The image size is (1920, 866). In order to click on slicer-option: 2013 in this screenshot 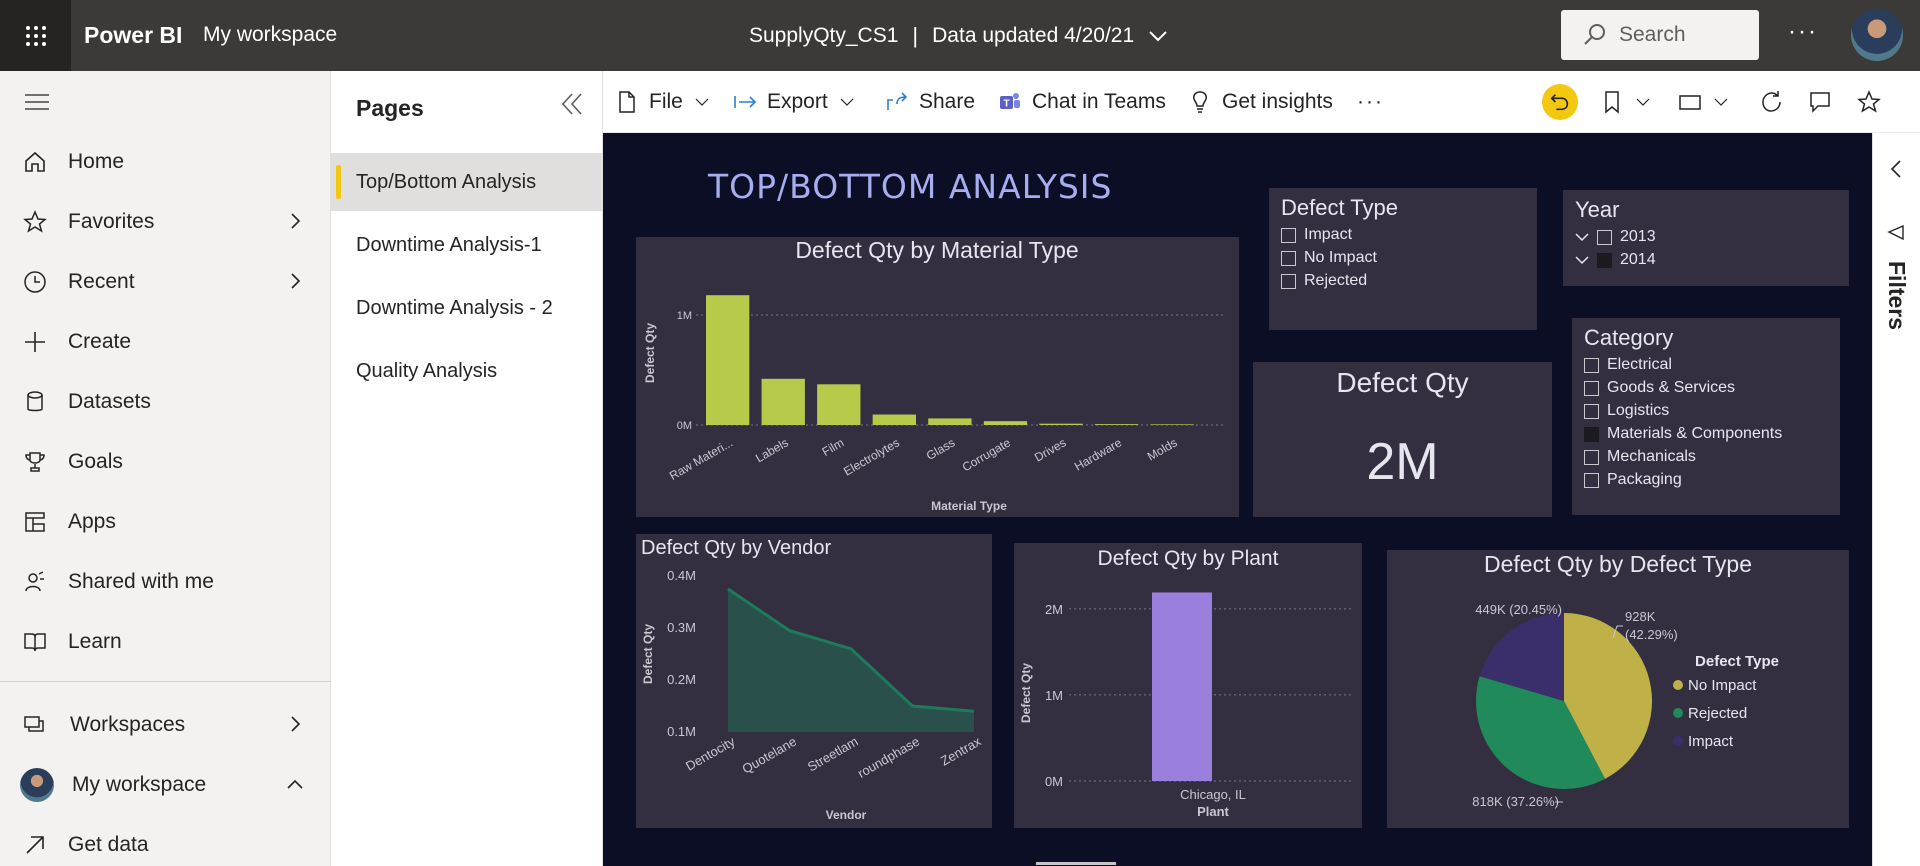, I will do `click(1615, 237)`.